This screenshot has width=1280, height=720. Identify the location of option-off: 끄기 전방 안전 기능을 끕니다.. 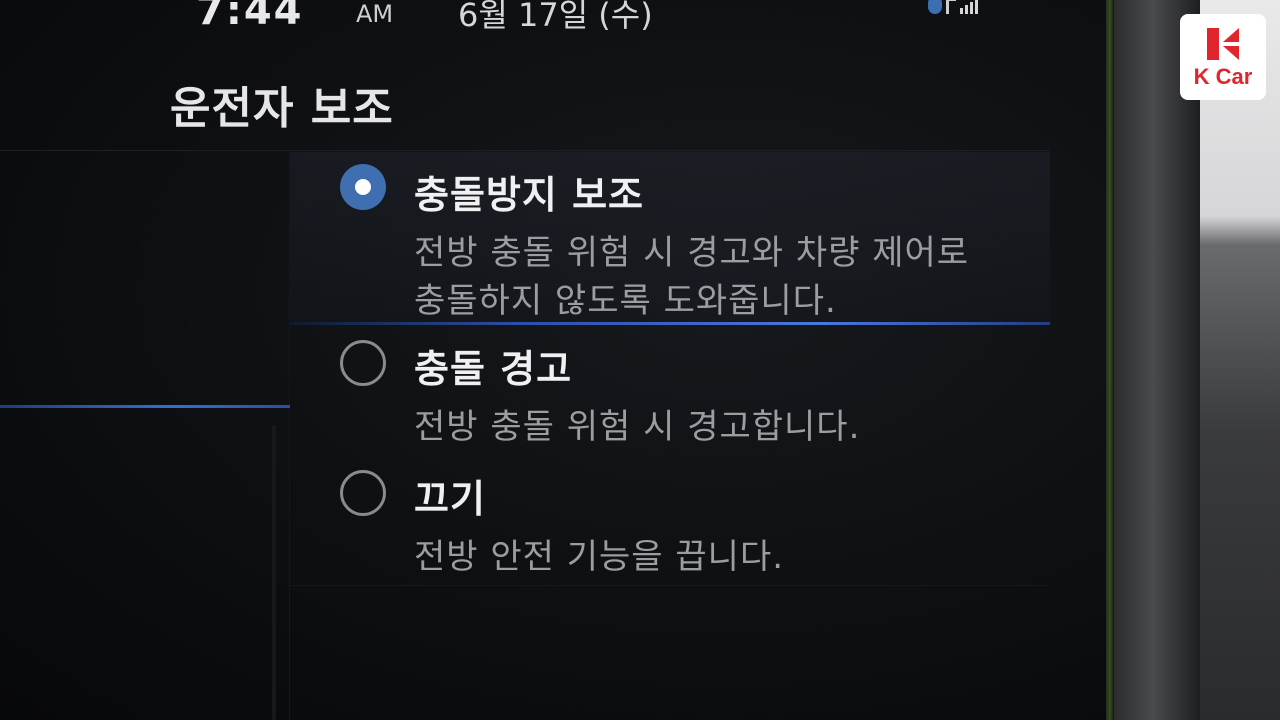
(670, 522).